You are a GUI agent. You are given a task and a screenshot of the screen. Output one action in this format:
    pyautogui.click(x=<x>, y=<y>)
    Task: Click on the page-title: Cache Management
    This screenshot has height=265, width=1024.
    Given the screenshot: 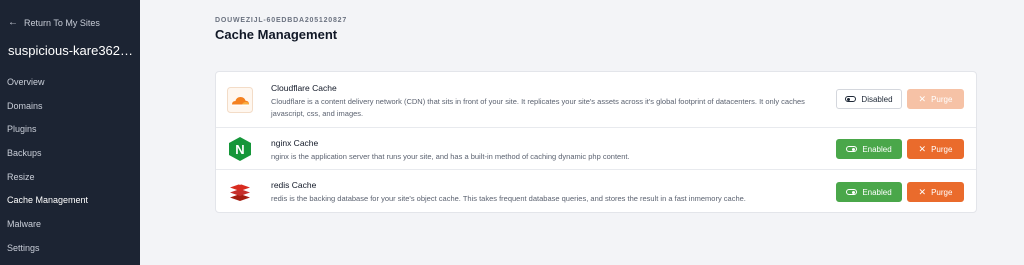 What is the action you would take?
    pyautogui.click(x=276, y=34)
    